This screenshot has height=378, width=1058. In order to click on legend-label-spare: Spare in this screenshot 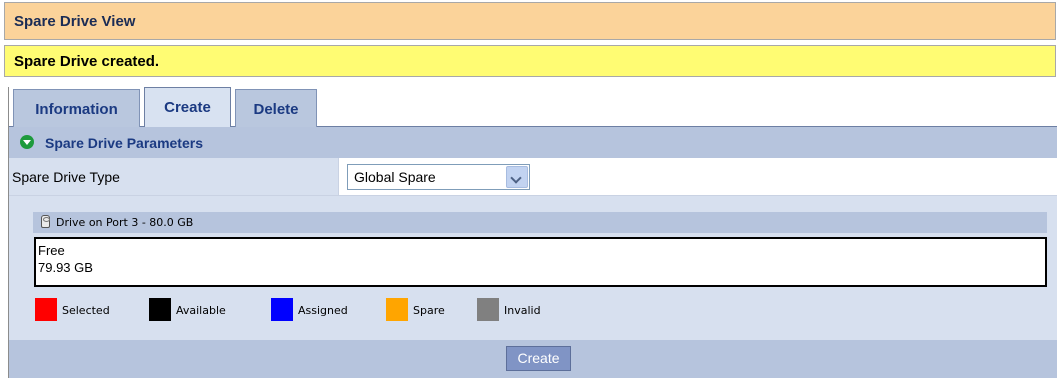, I will do `click(429, 310)`.